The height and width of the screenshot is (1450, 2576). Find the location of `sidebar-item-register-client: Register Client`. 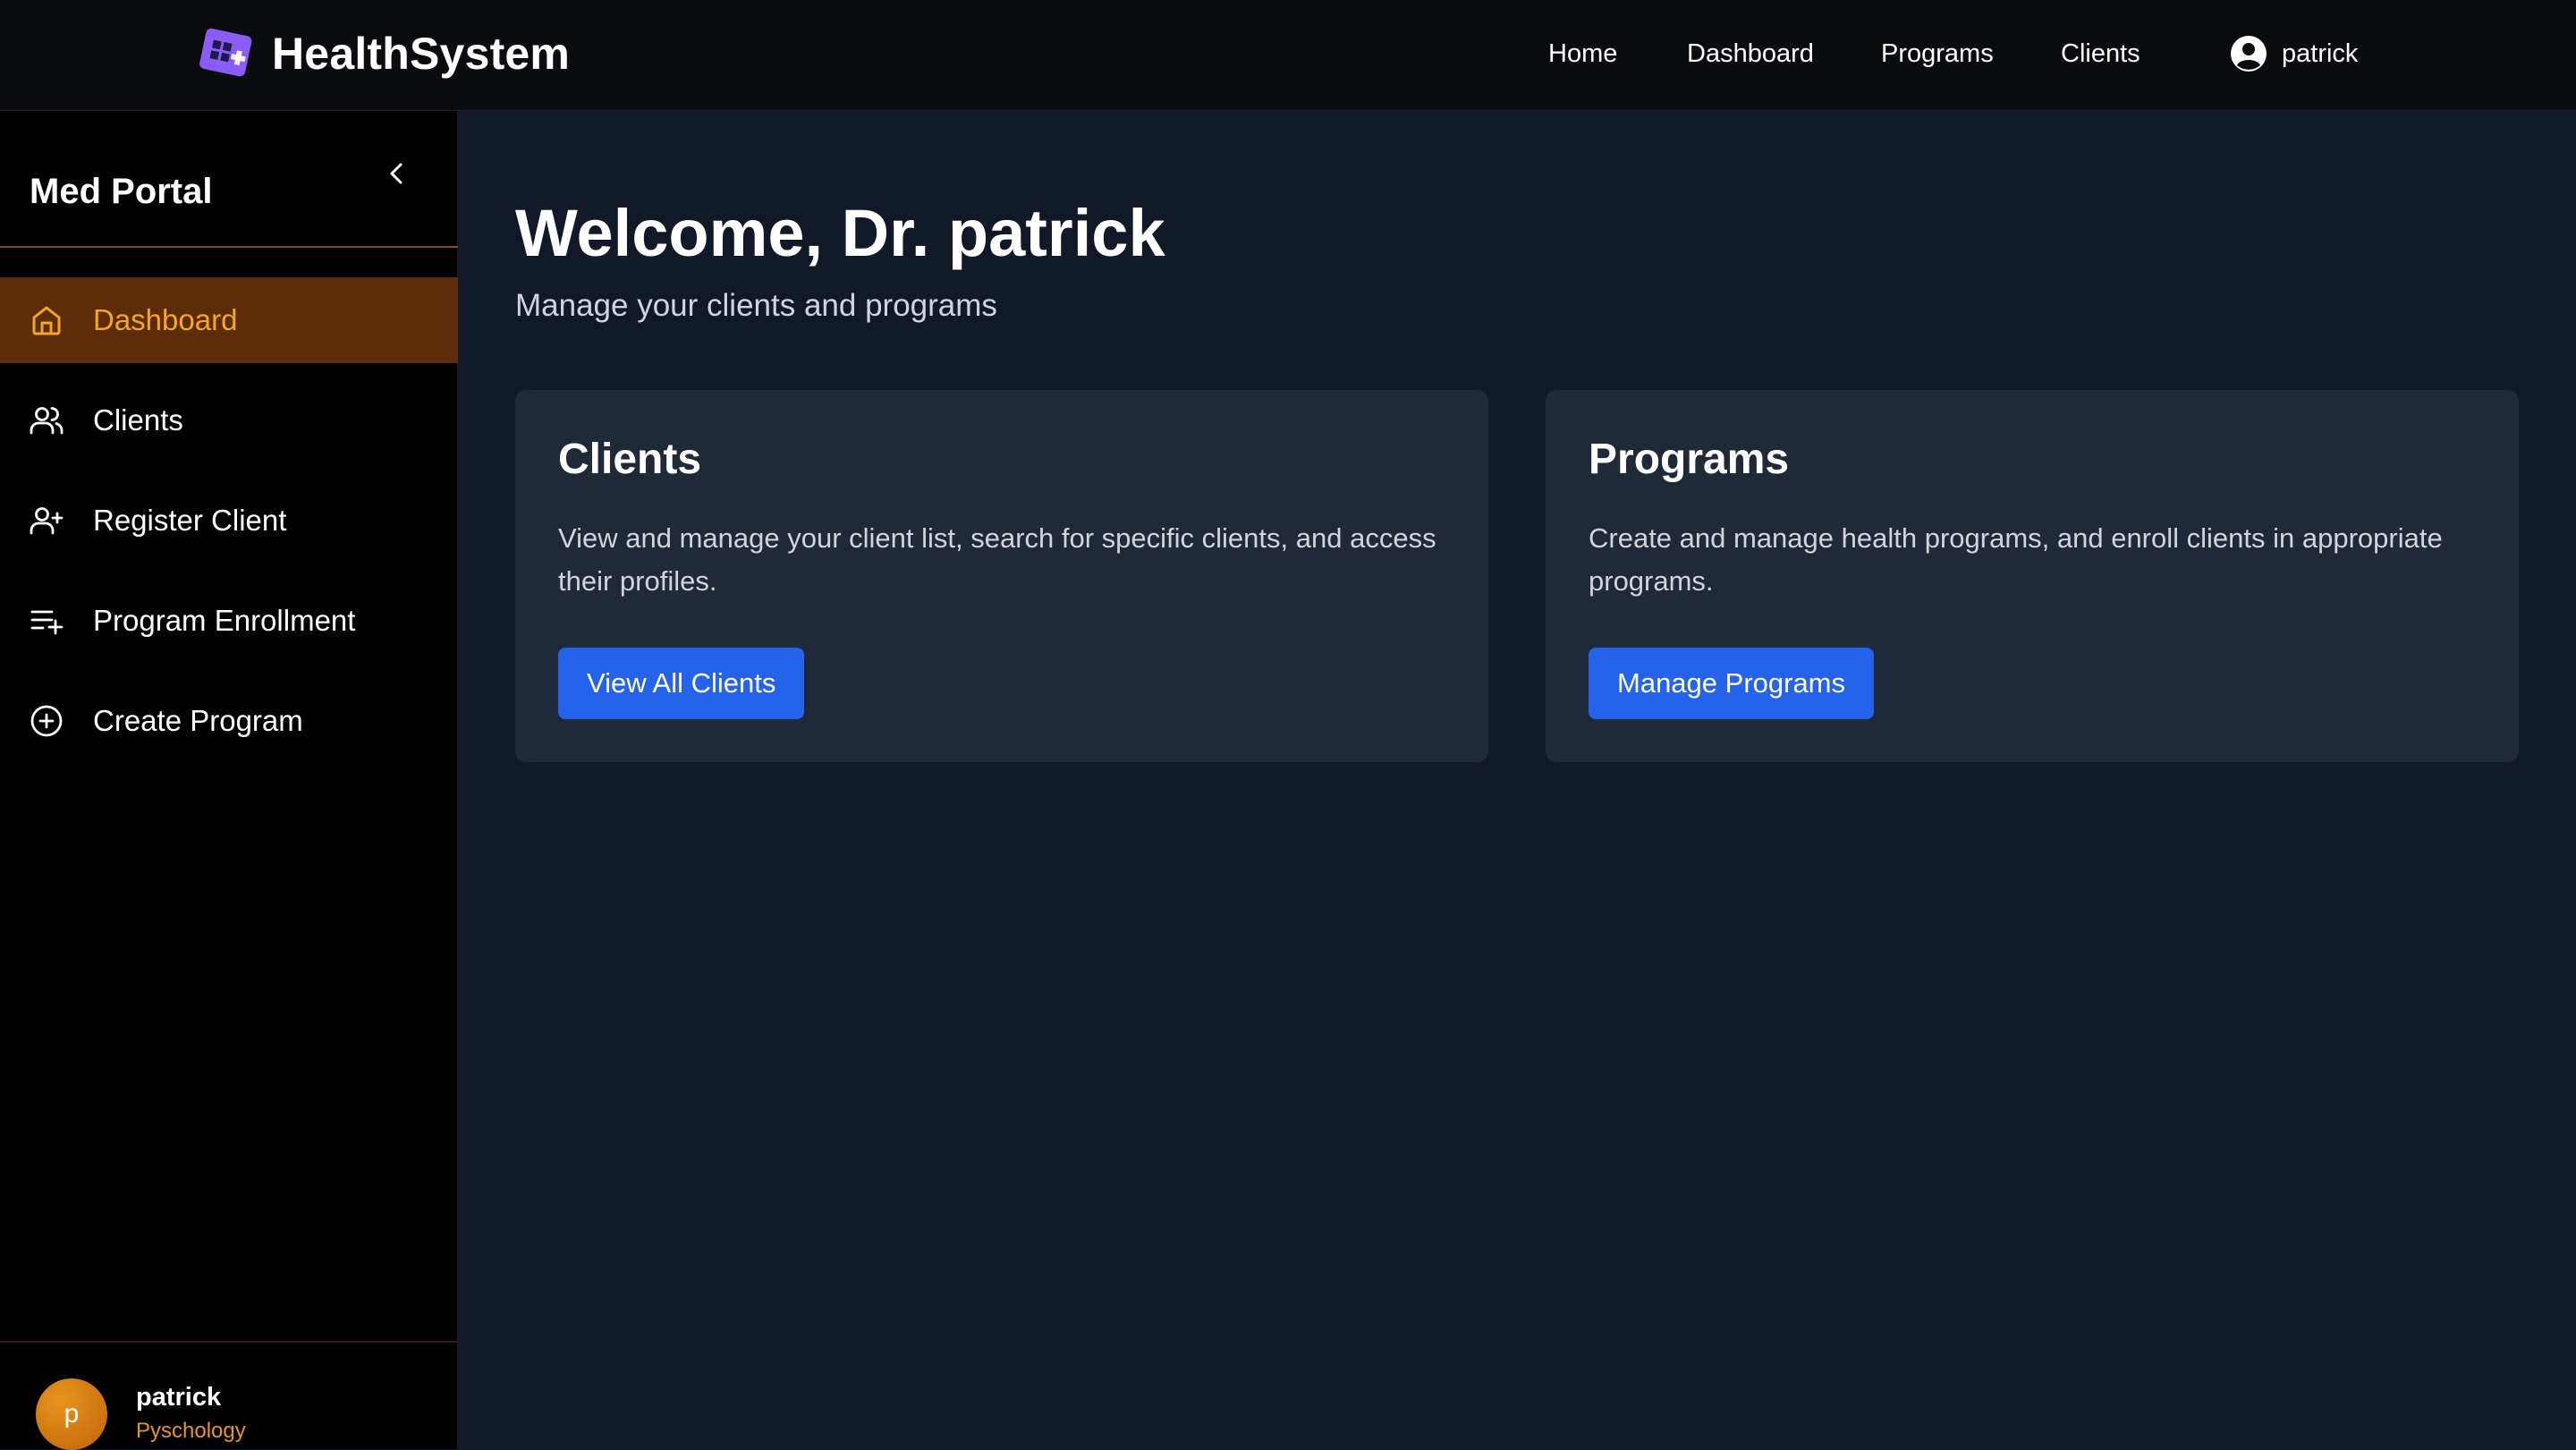

sidebar-item-register-client: Register Client is located at coordinates (229, 521).